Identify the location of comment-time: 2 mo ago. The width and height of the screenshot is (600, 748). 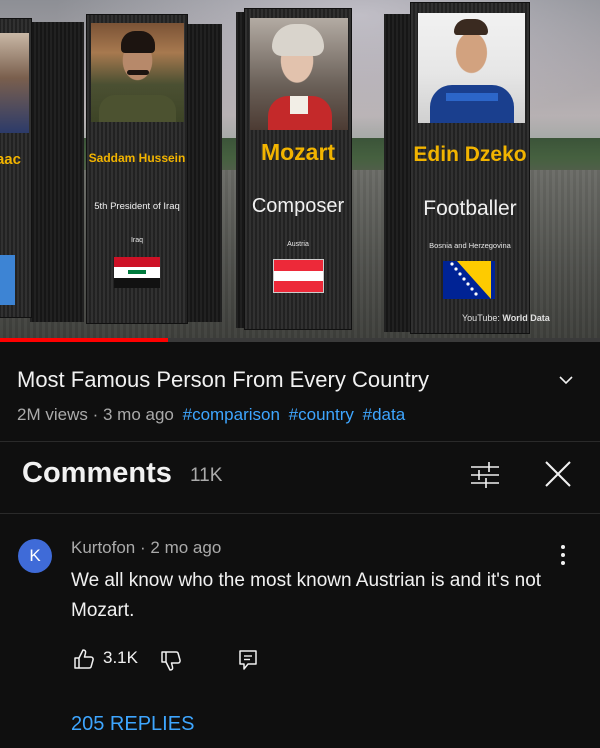
(186, 547).